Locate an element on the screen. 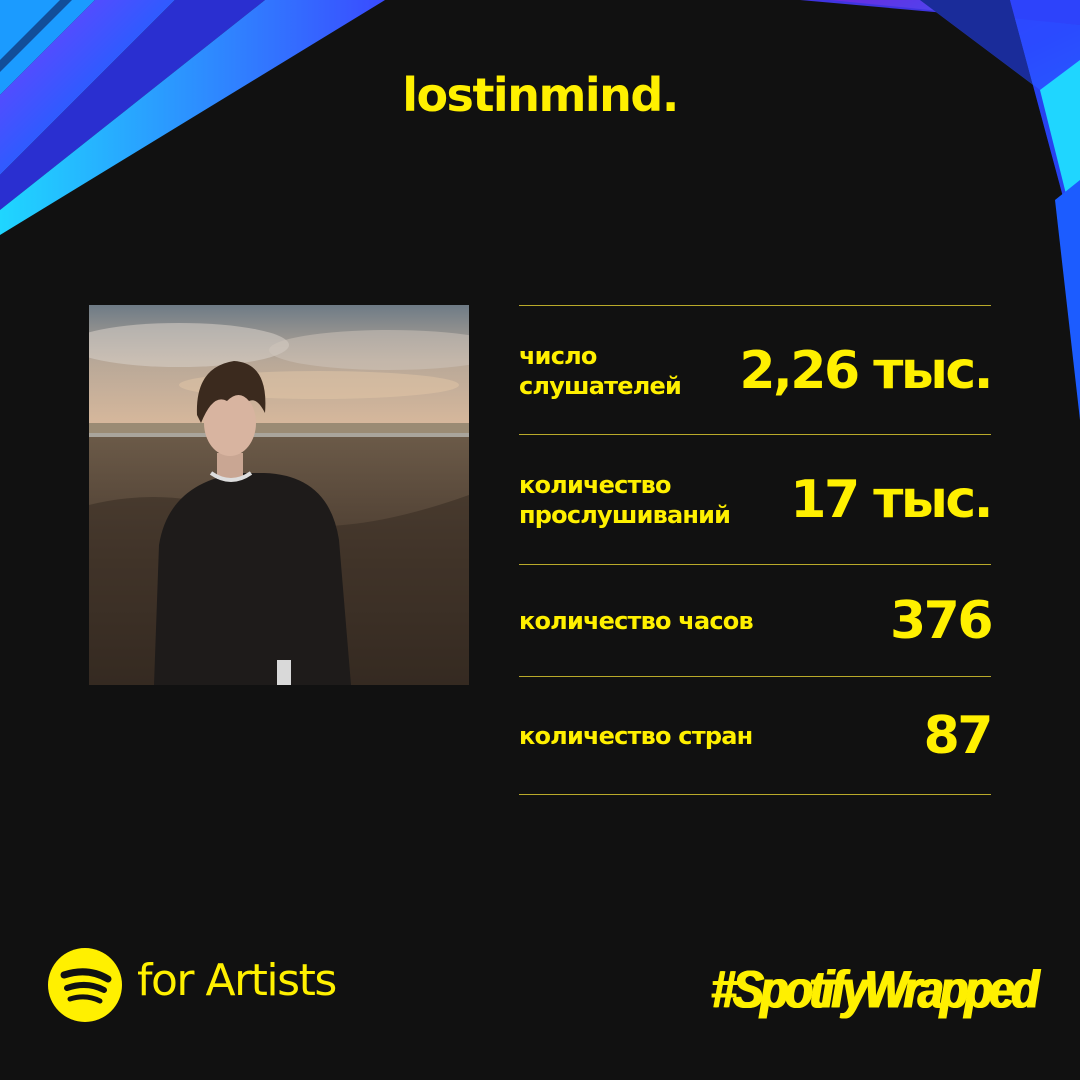  stat-value: 87 is located at coordinates (958, 736).